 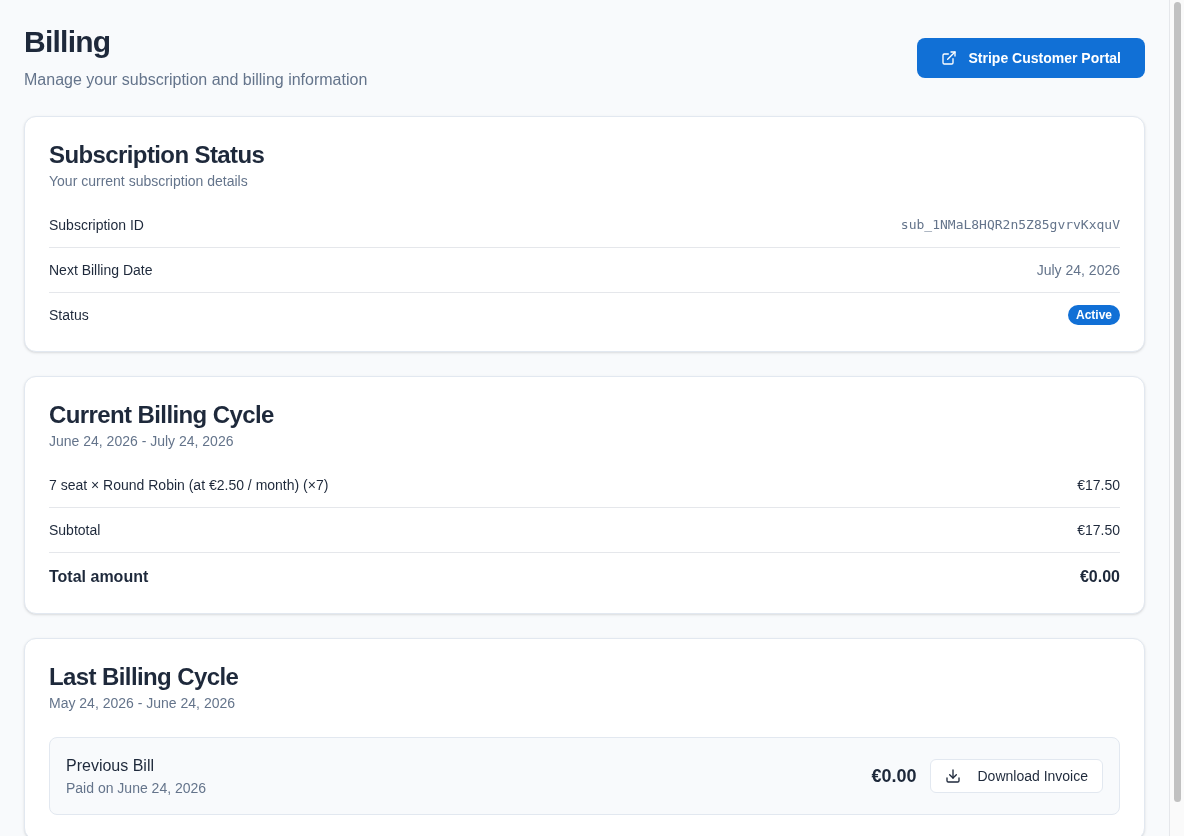 What do you see at coordinates (189, 485) in the screenshot?
I see `line-label: 7 seat × Round Robin (at €2.50 / month) (×7)` at bounding box center [189, 485].